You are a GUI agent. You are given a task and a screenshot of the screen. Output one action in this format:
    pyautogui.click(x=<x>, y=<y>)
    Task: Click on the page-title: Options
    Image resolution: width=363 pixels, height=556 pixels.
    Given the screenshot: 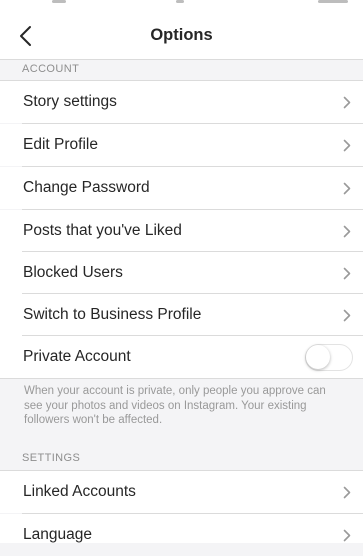 What is the action you would take?
    pyautogui.click(x=181, y=35)
    